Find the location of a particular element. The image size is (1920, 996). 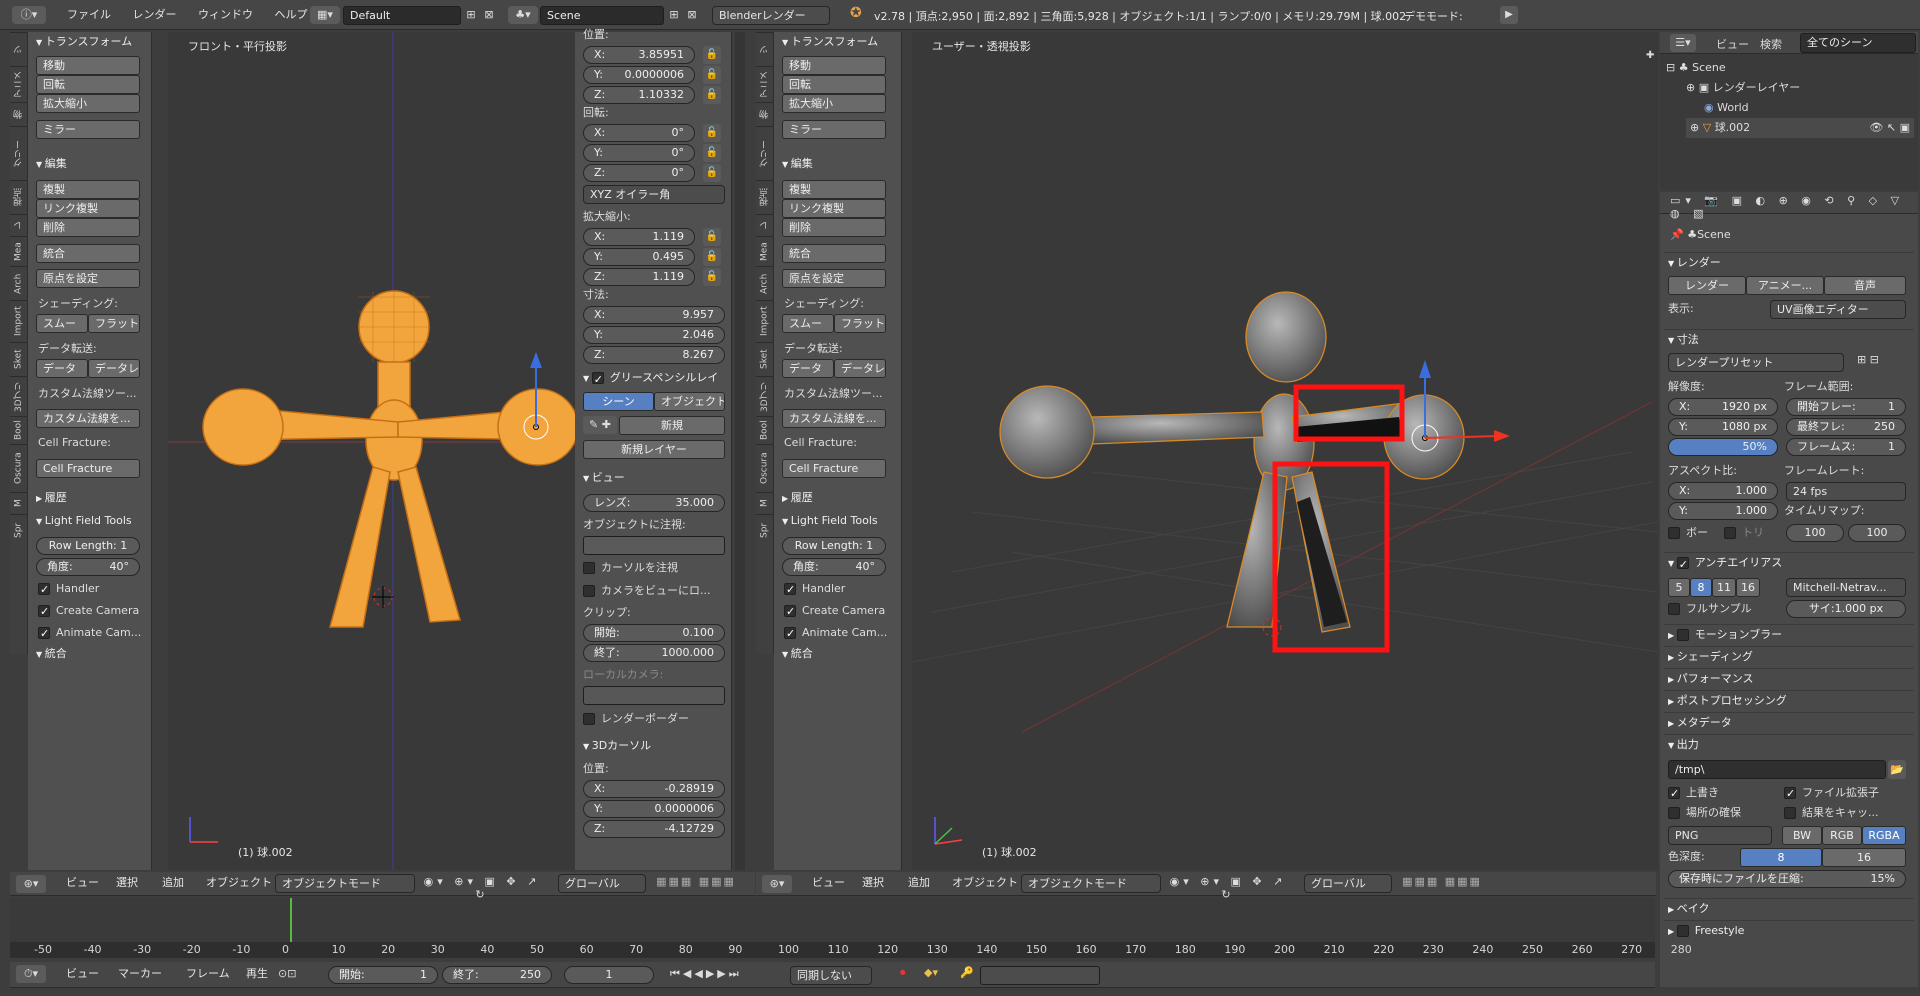

rotation-mode-select: XYZ オイラー角 is located at coordinates (654, 194).